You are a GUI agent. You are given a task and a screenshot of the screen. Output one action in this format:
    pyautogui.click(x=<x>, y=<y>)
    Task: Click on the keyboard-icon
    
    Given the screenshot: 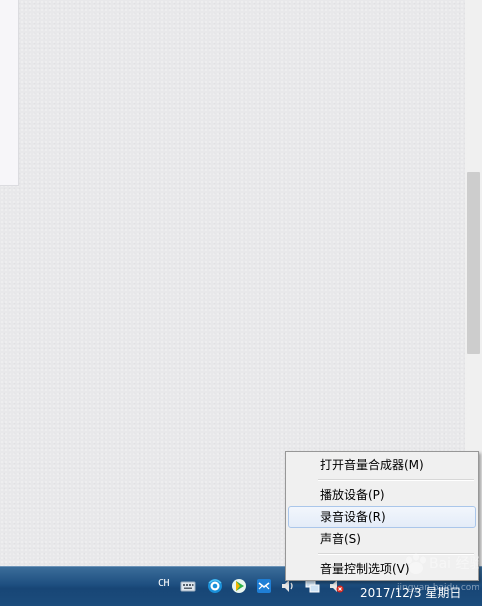 What is the action you would take?
    pyautogui.click(x=188, y=586)
    